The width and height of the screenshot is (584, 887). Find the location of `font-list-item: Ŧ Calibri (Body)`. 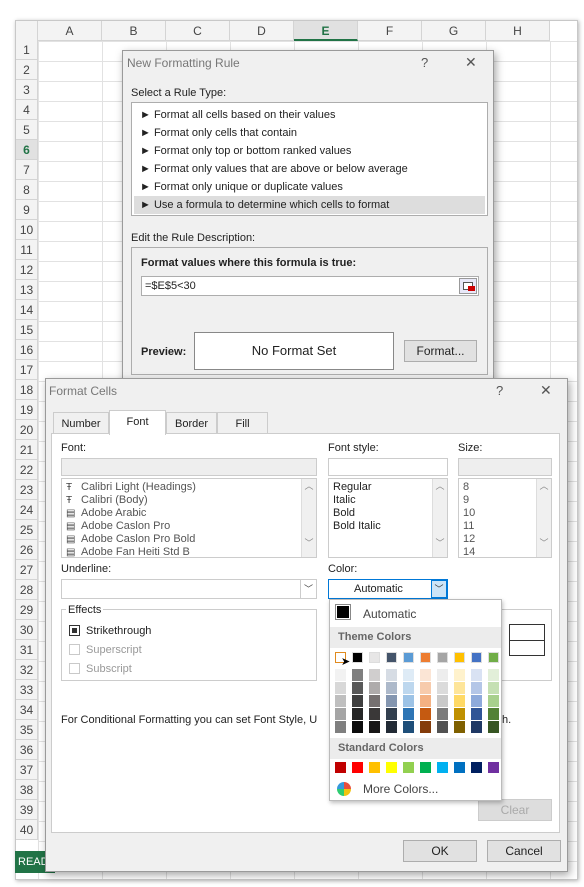

font-list-item: Ŧ Calibri (Body) is located at coordinates (189, 500).